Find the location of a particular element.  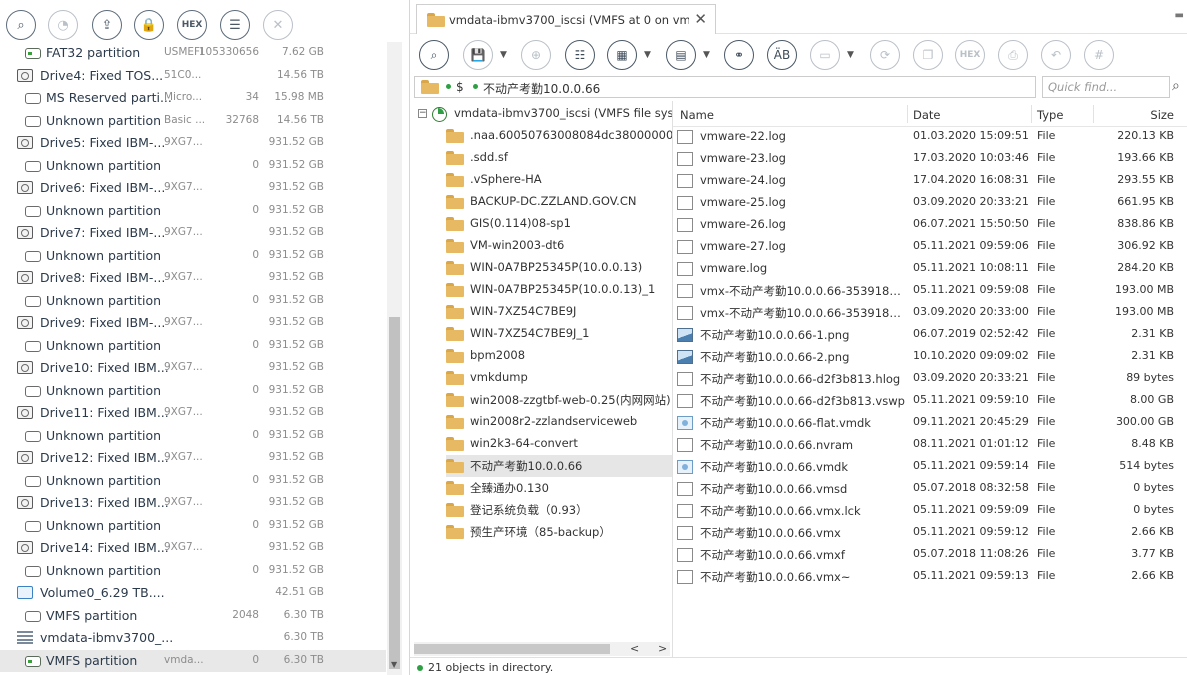

tab-menu-icon: ▬ is located at coordinates (1179, 15).